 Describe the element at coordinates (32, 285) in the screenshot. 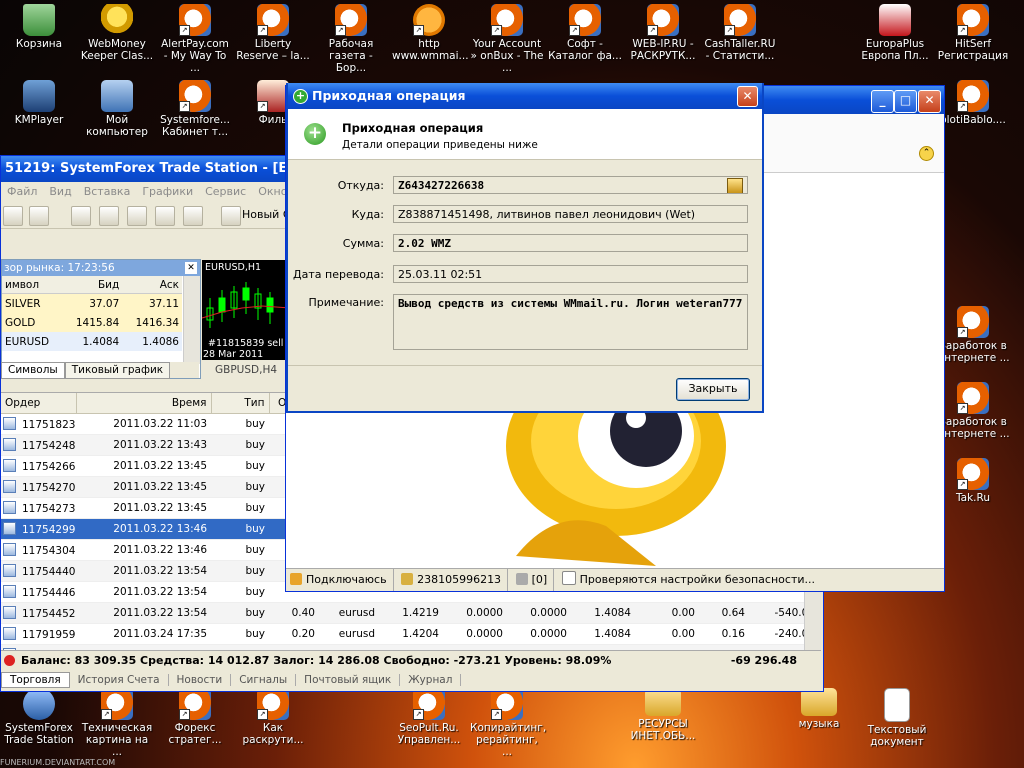

I see `market-watch-header: имвол` at that location.